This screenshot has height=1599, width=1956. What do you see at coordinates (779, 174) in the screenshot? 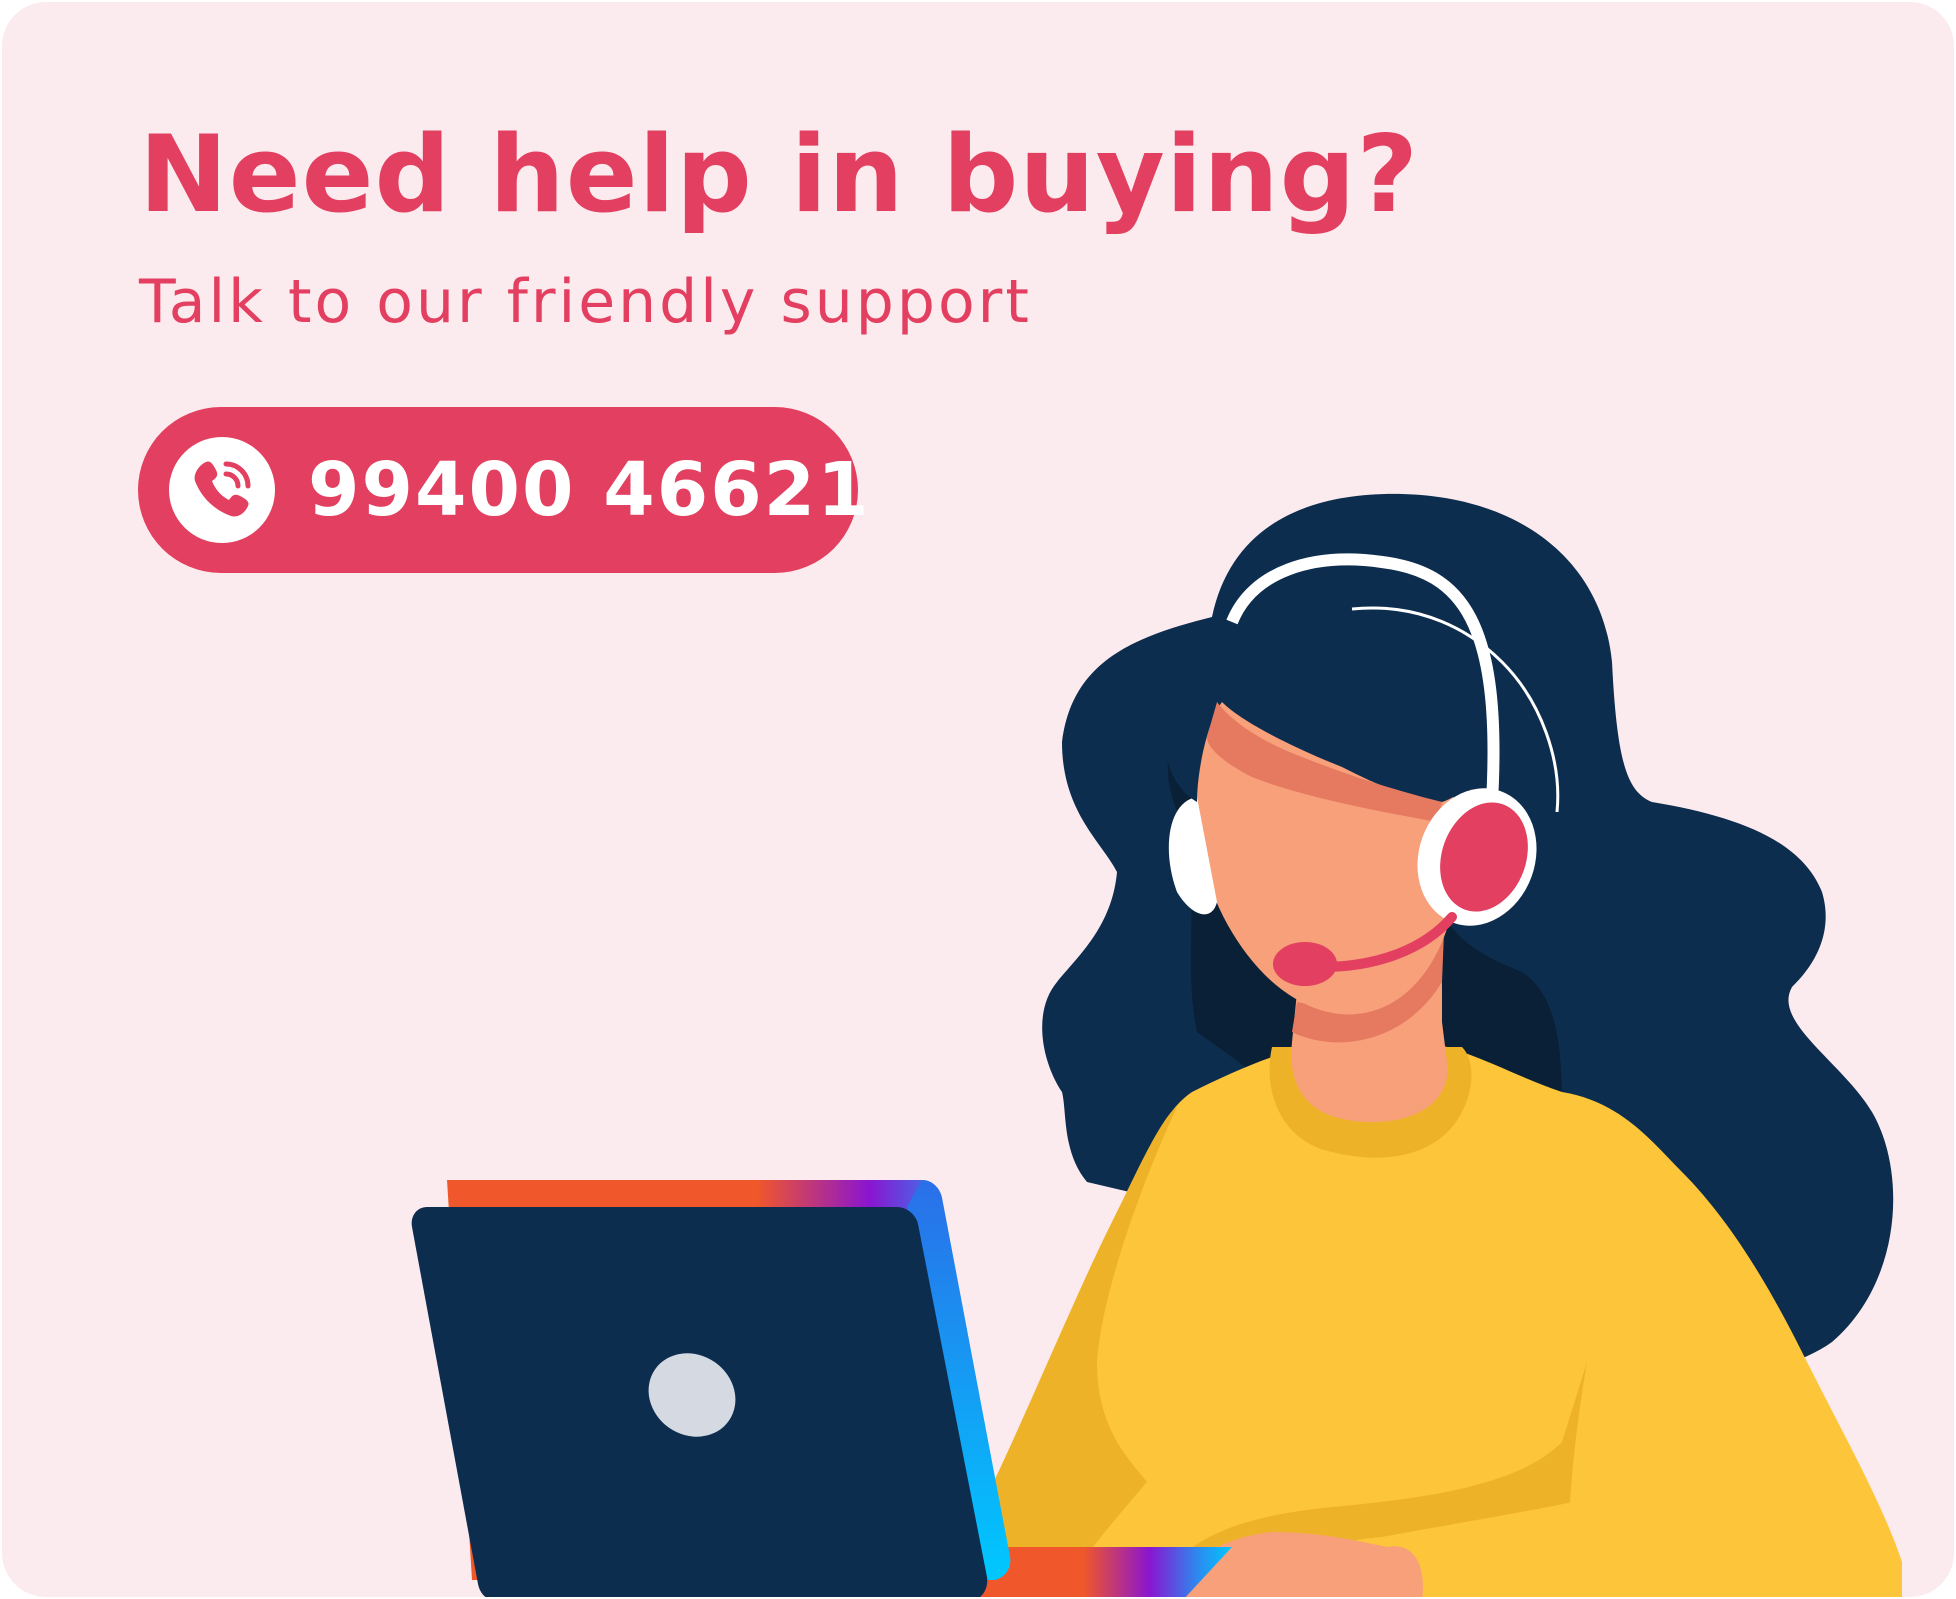
I see `page-title: Need help in buying?` at bounding box center [779, 174].